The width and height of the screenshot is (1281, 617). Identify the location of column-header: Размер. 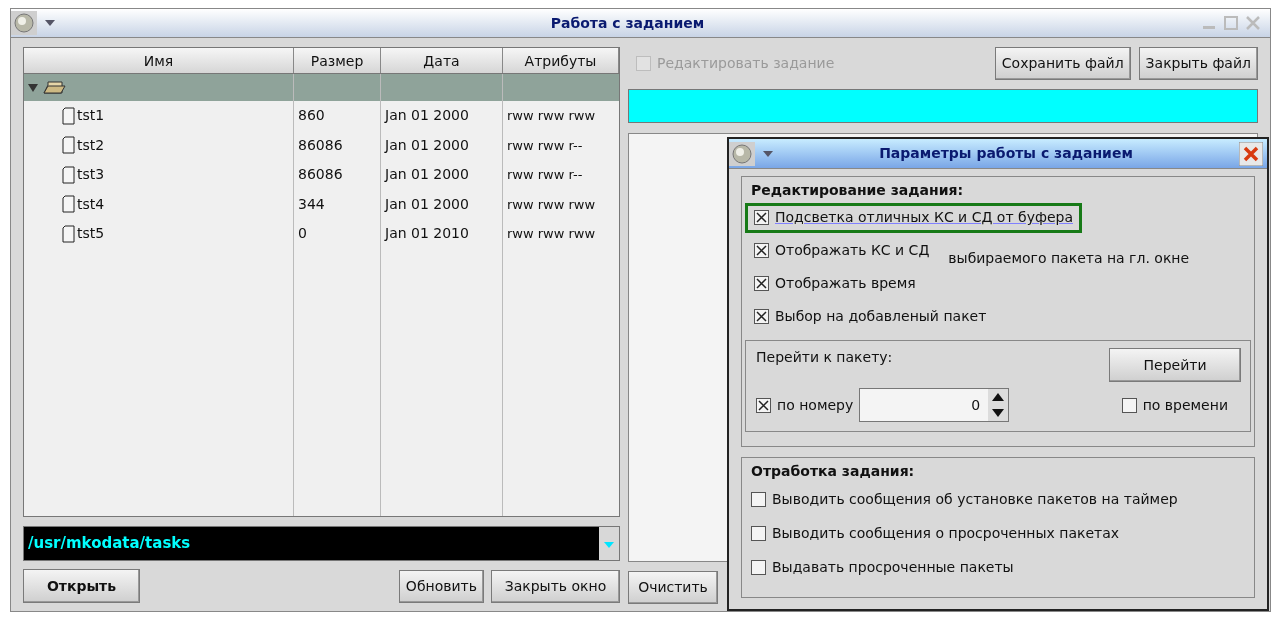
(337, 60).